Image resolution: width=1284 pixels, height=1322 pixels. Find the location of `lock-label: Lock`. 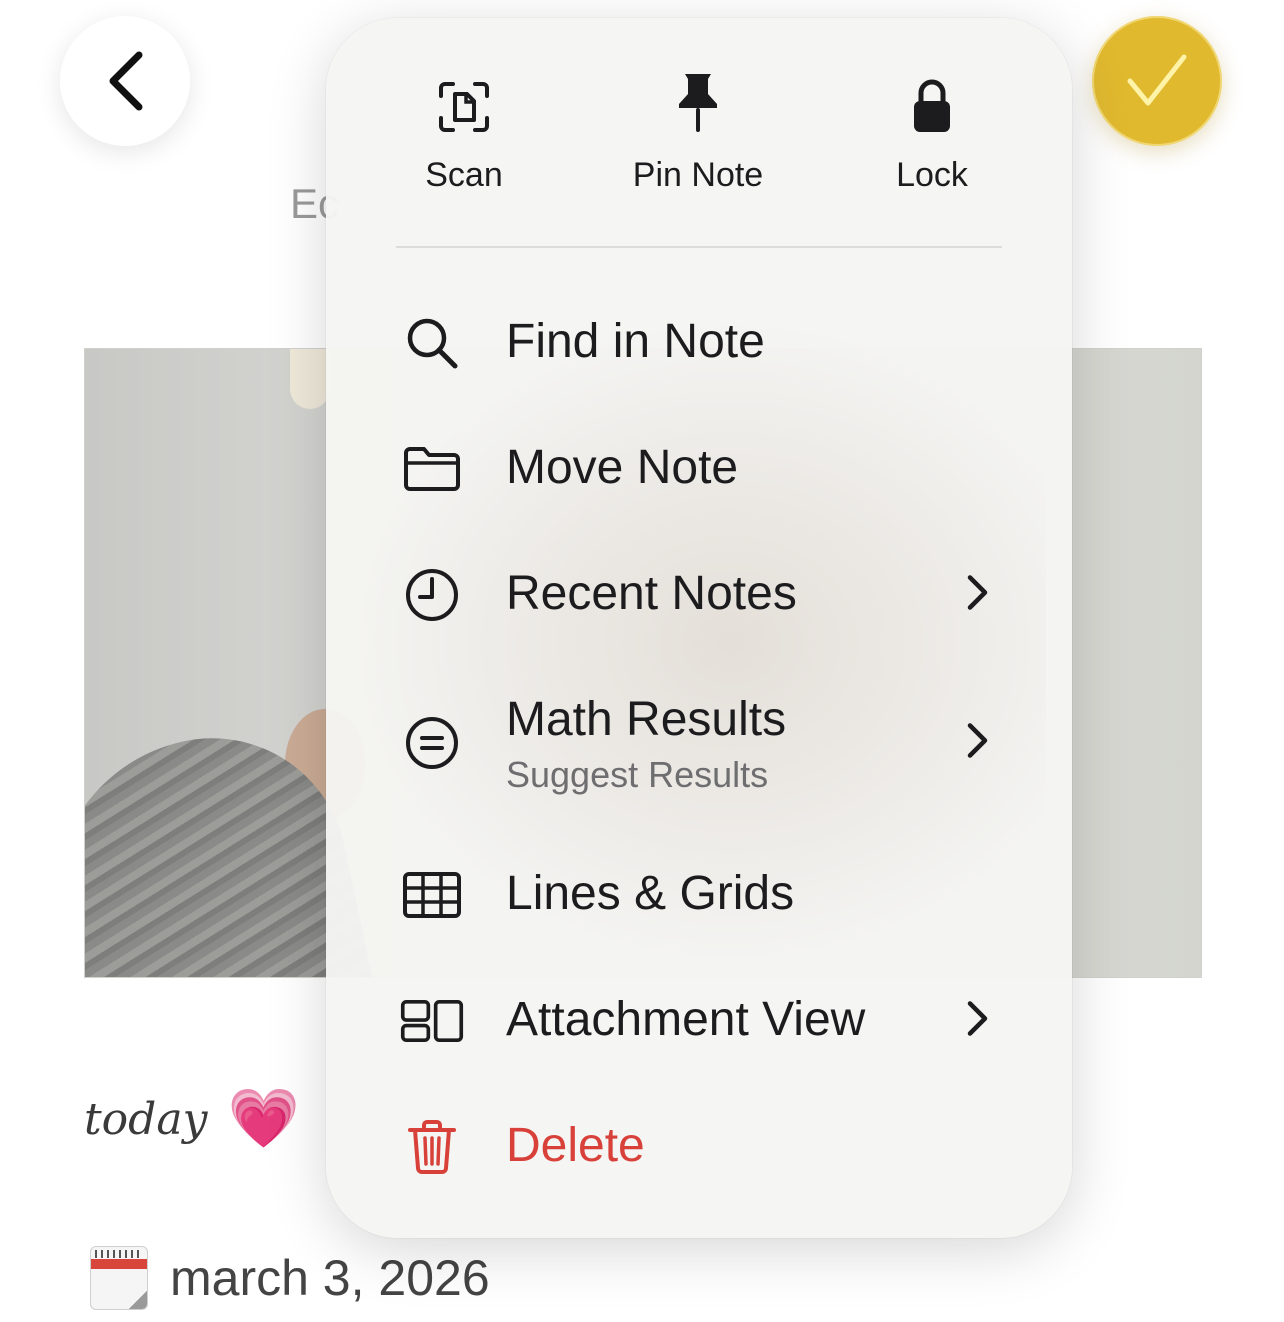

lock-label: Lock is located at coordinates (932, 175).